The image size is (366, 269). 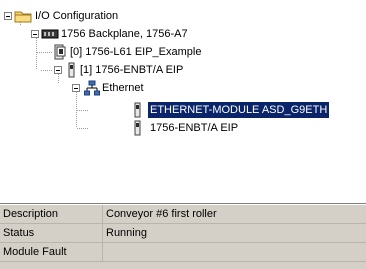 I want to click on property-key: Description, so click(x=51, y=214).